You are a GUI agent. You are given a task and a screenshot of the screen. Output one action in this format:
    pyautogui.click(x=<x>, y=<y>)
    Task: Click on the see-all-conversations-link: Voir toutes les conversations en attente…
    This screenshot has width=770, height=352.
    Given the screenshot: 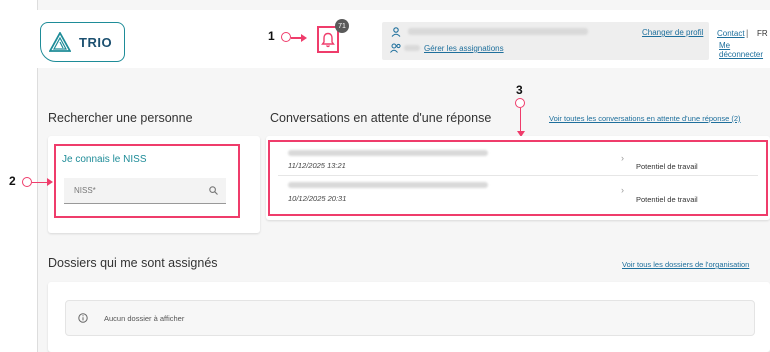 What is the action you would take?
    pyautogui.click(x=645, y=118)
    